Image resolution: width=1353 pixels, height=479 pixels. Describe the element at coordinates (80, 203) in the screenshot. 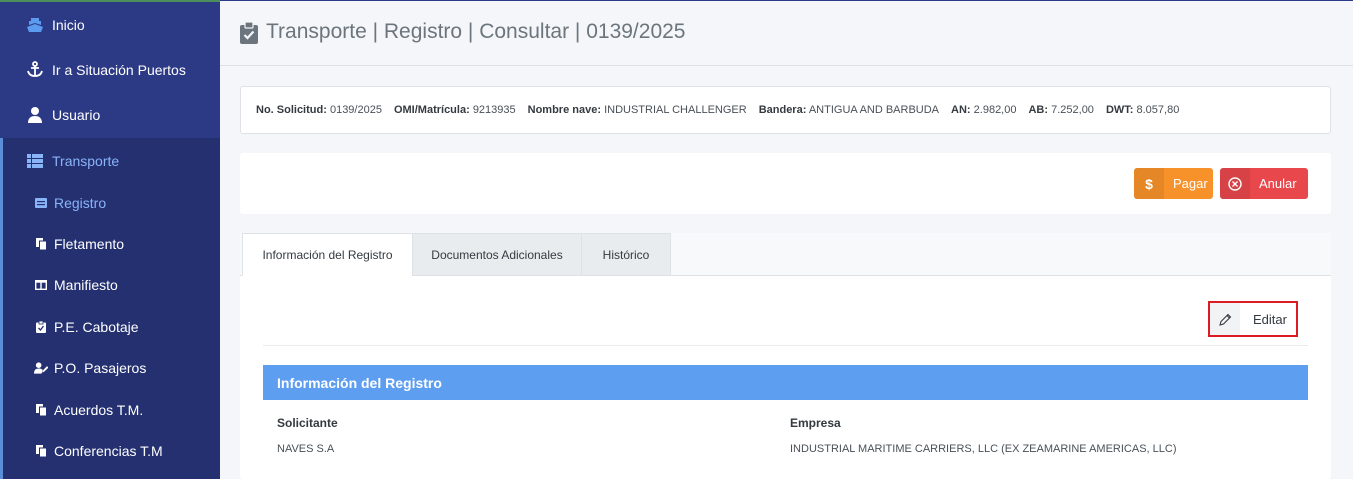

I see `sidebar-subitem-label: Registro` at that location.